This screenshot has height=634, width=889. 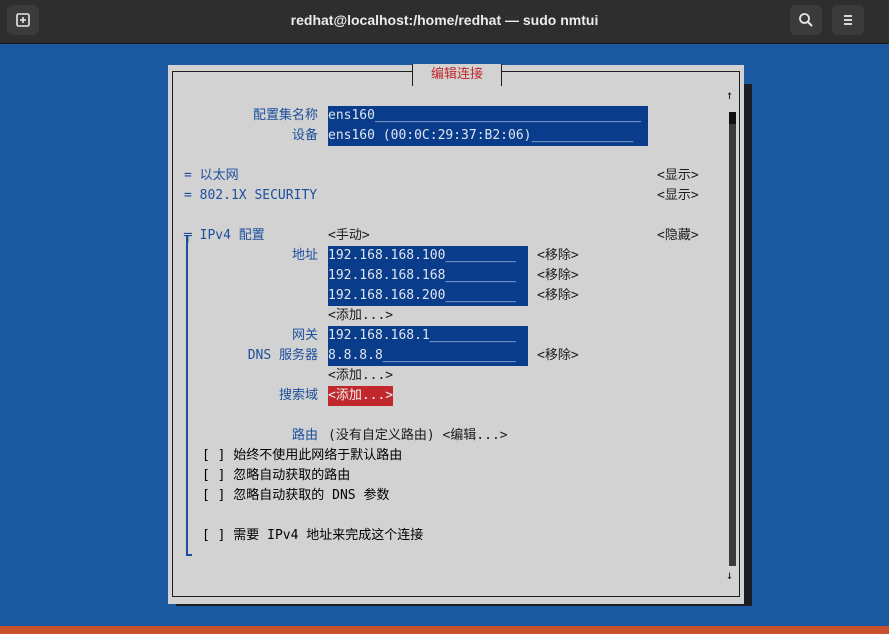 I want to click on address-field-1: 192.168.168.100_________, so click(x=428, y=256).